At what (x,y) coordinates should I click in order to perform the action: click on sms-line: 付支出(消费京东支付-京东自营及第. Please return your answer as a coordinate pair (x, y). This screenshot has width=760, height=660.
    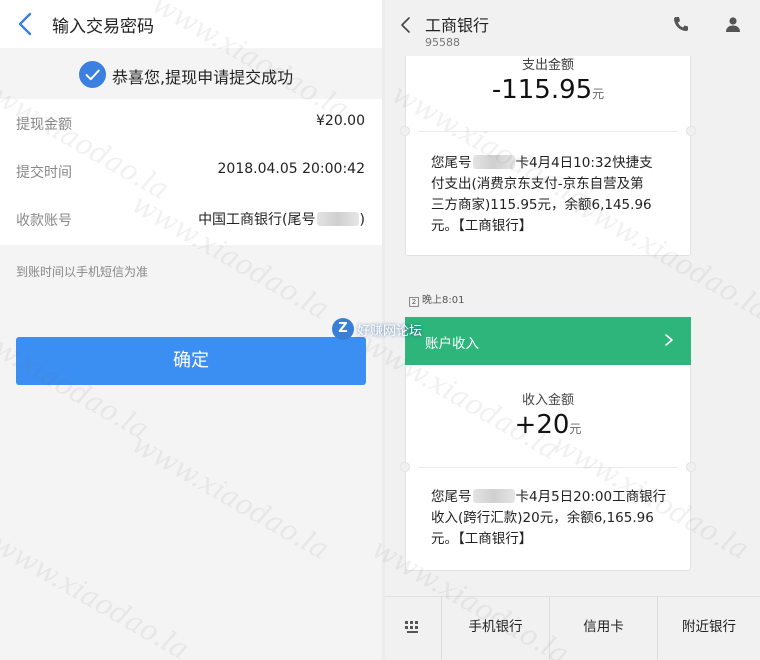
    Looking at the image, I should click on (537, 184).